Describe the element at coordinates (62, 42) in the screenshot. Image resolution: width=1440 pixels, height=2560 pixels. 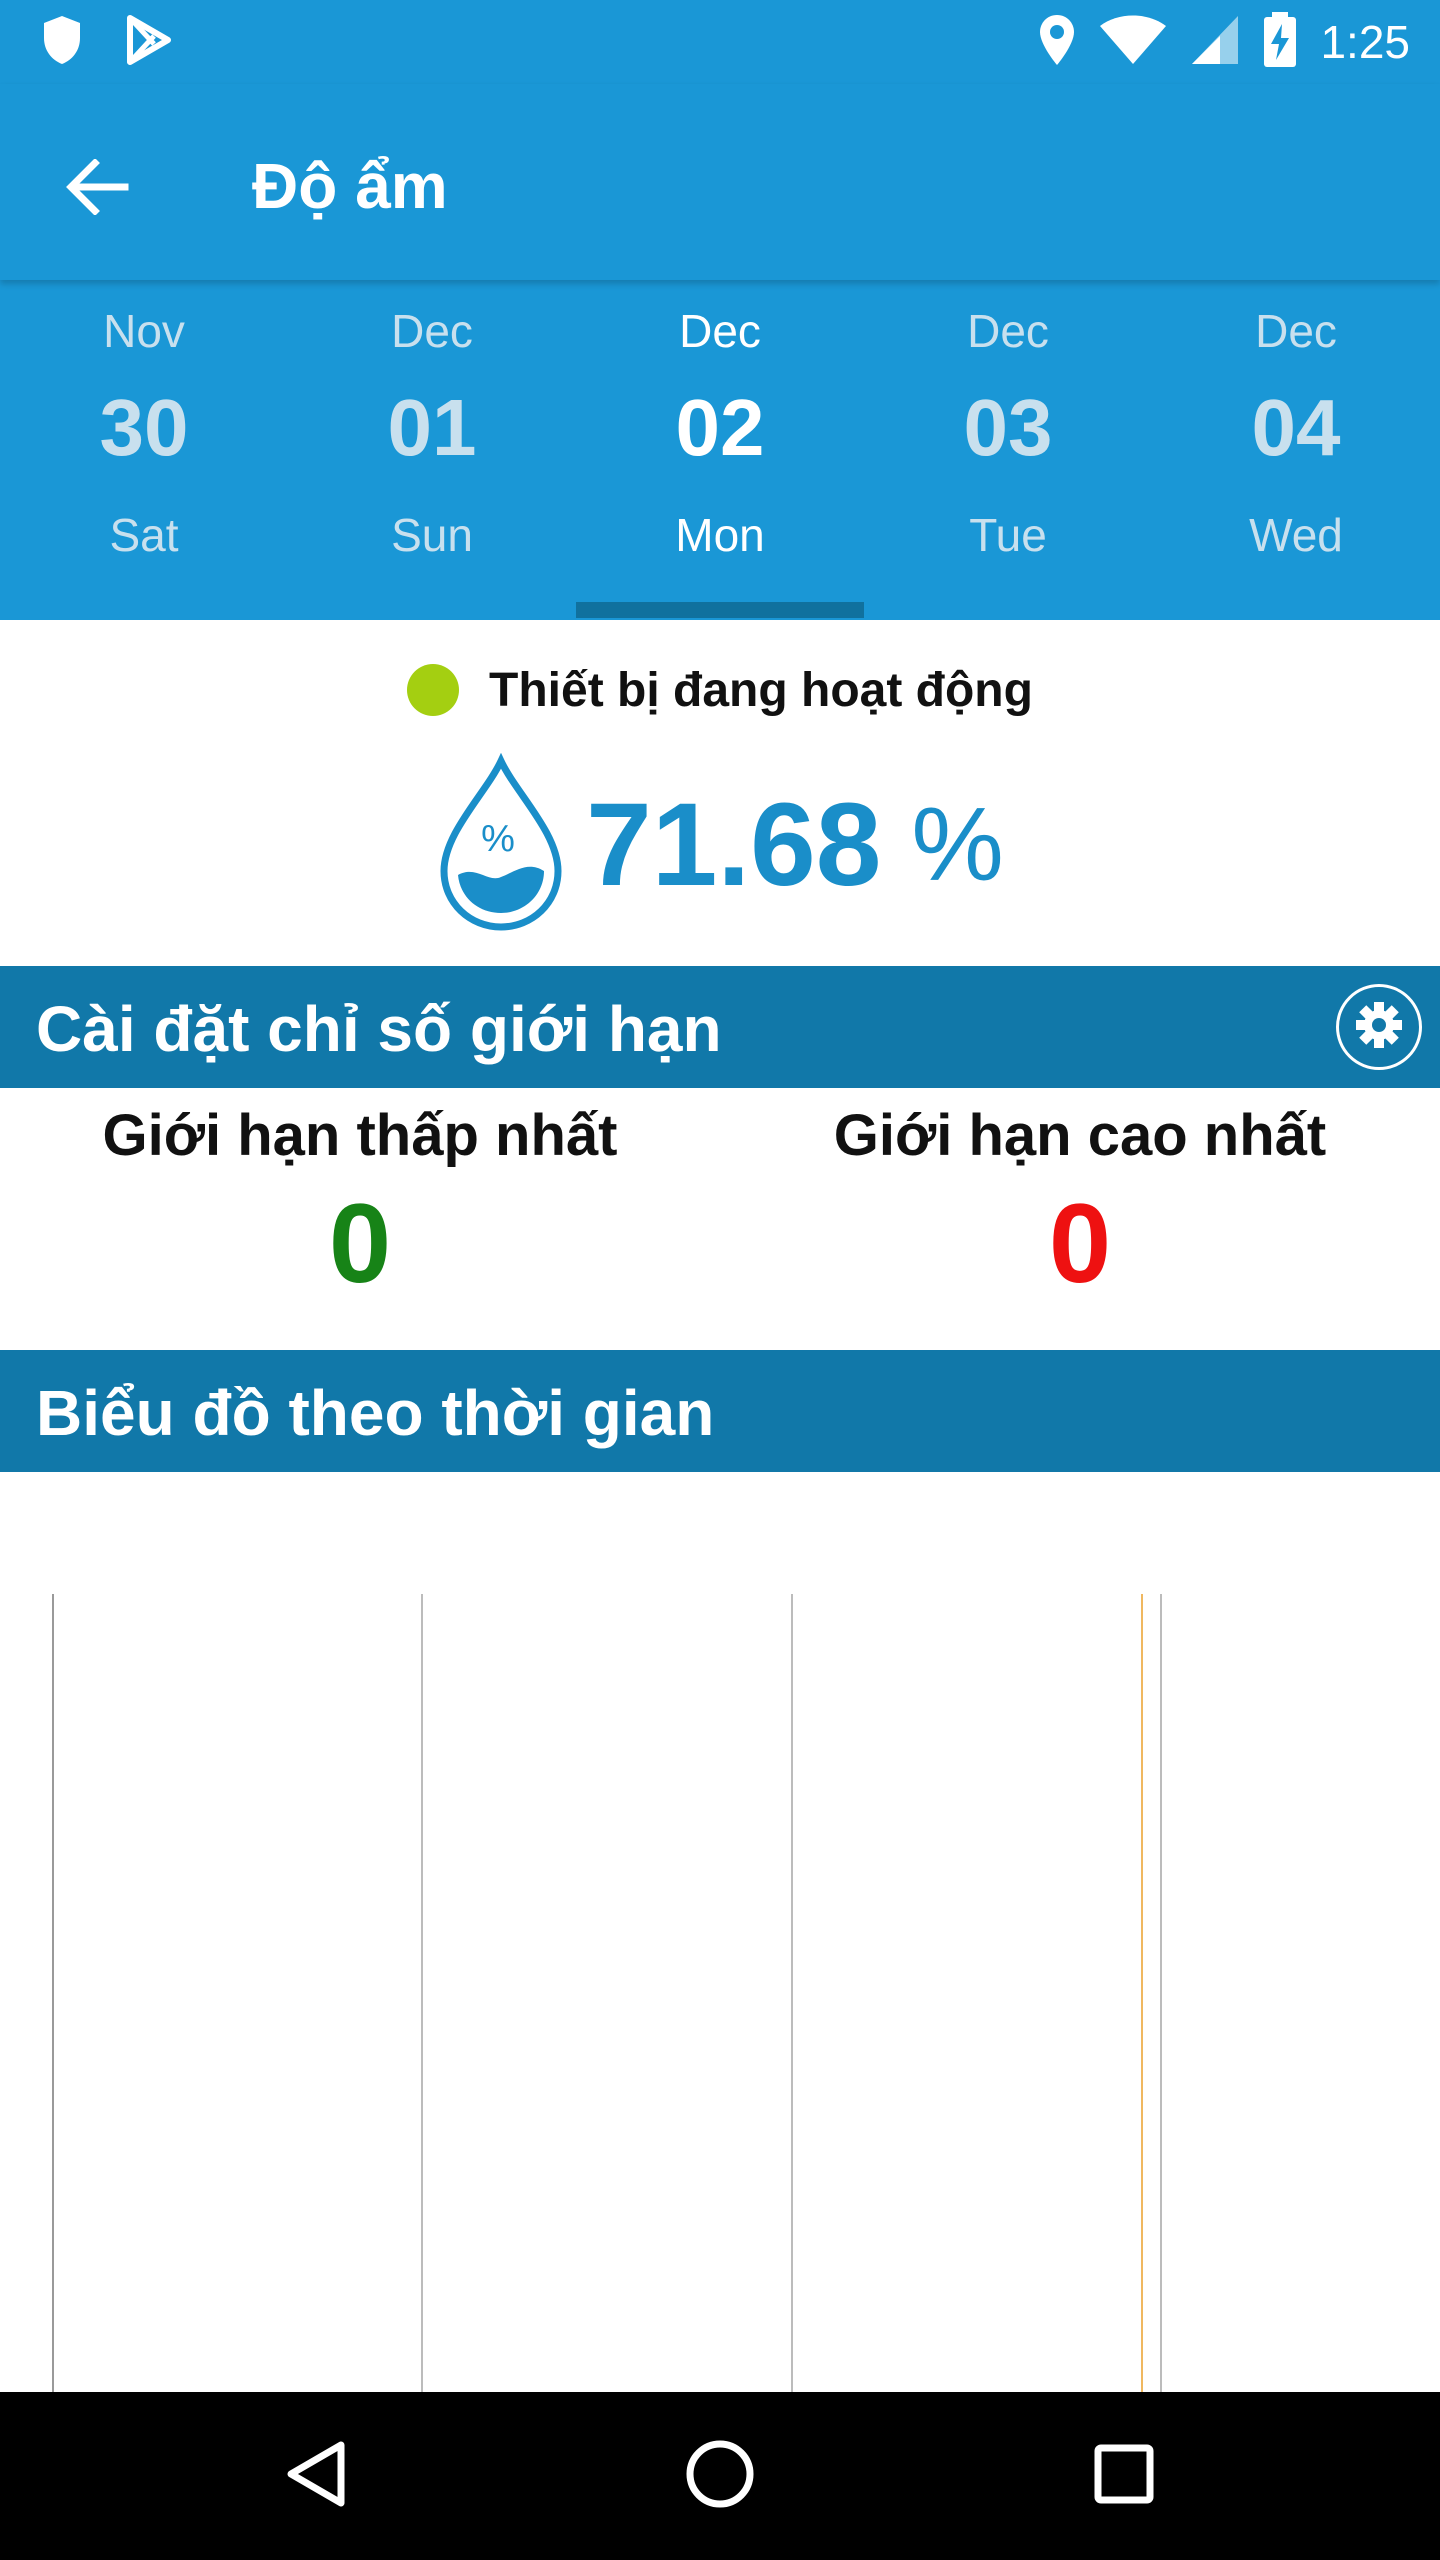
I see `shield-icon` at that location.